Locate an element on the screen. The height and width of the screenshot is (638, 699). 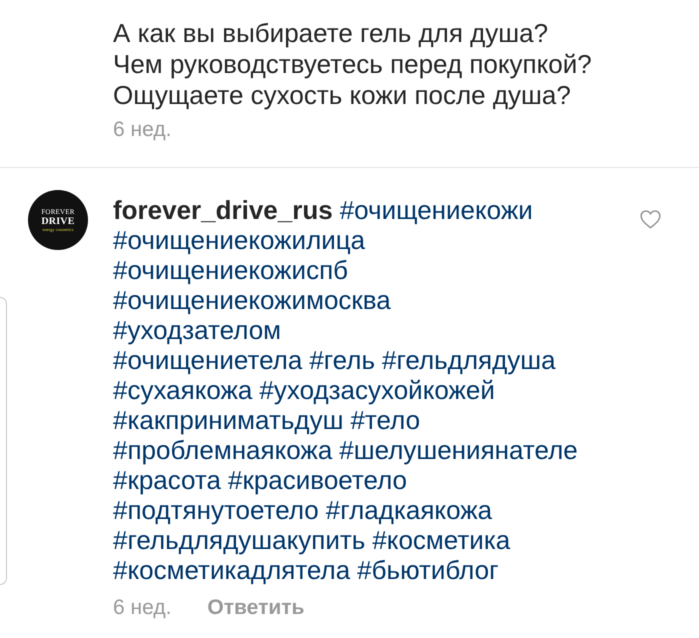
hashtag-link: #уходзателом is located at coordinates (197, 330).